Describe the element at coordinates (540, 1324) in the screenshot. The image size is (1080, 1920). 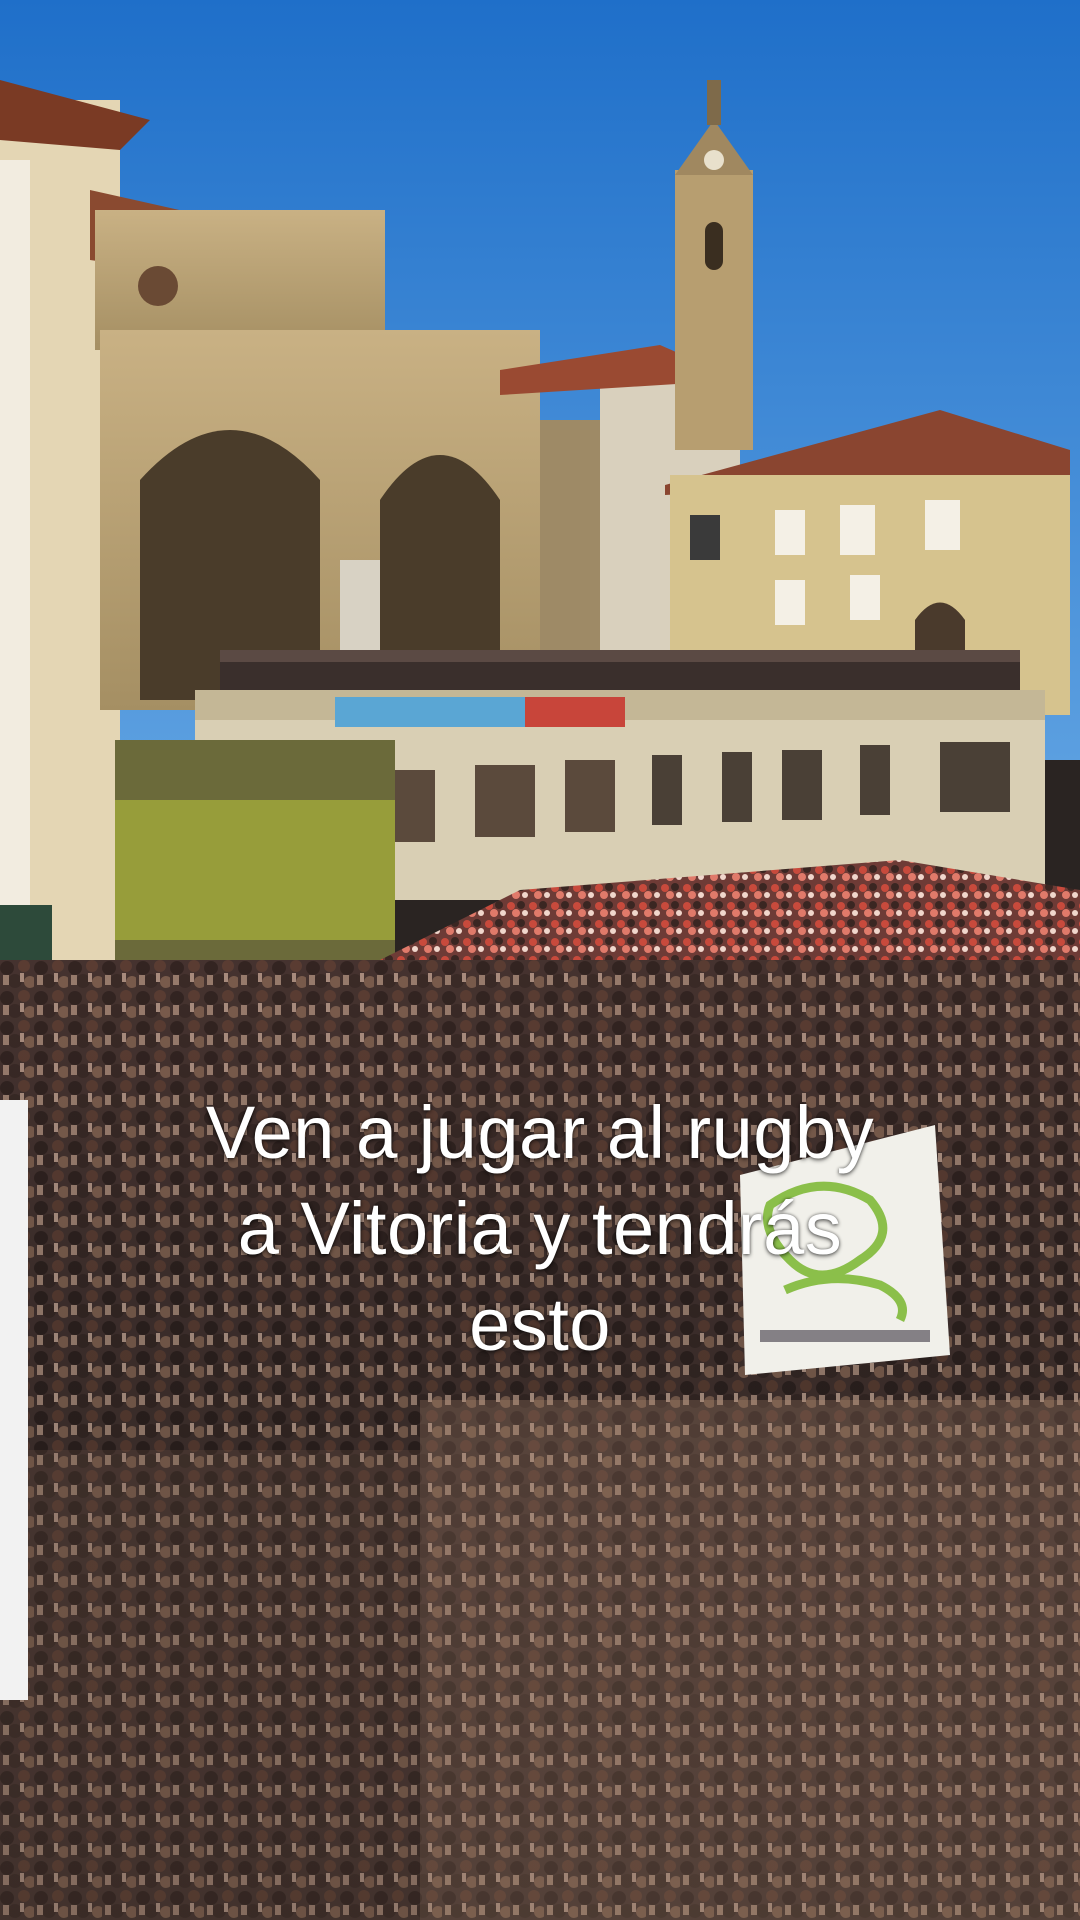
I see `caption-line-3: esto` at that location.